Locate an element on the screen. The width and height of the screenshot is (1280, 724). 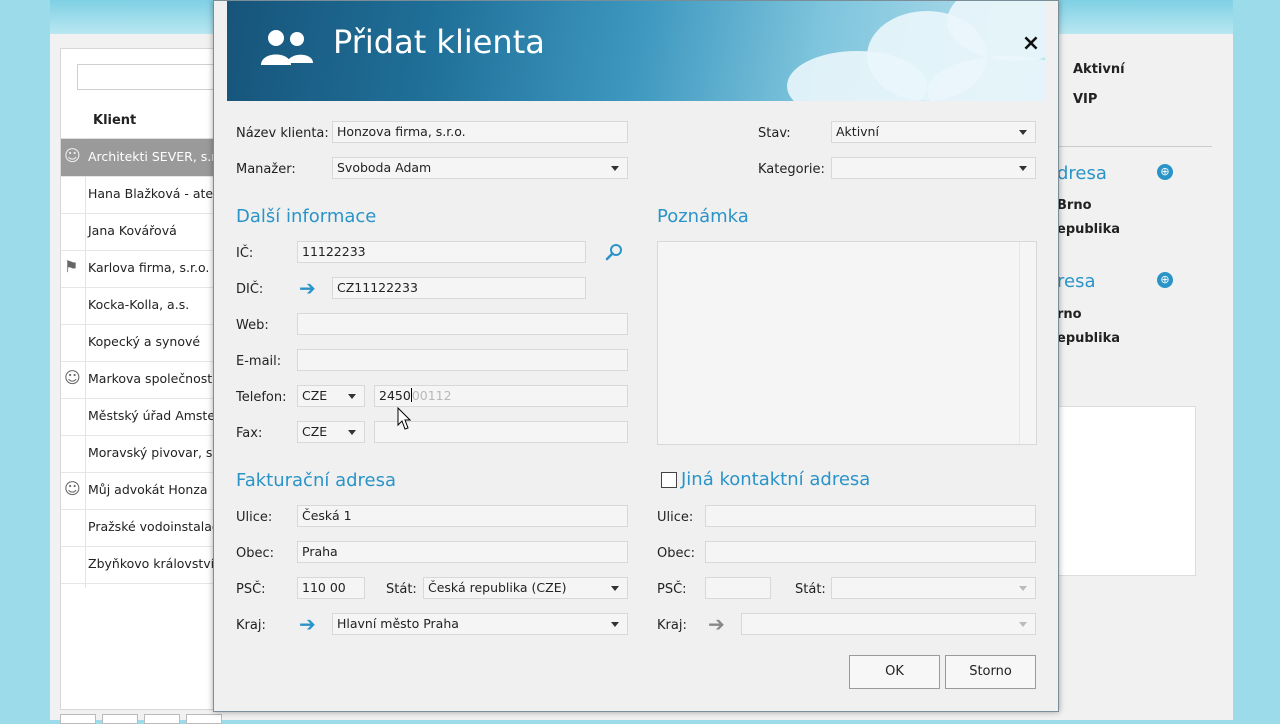
dic-input: CZ11122233 is located at coordinates (459, 288).